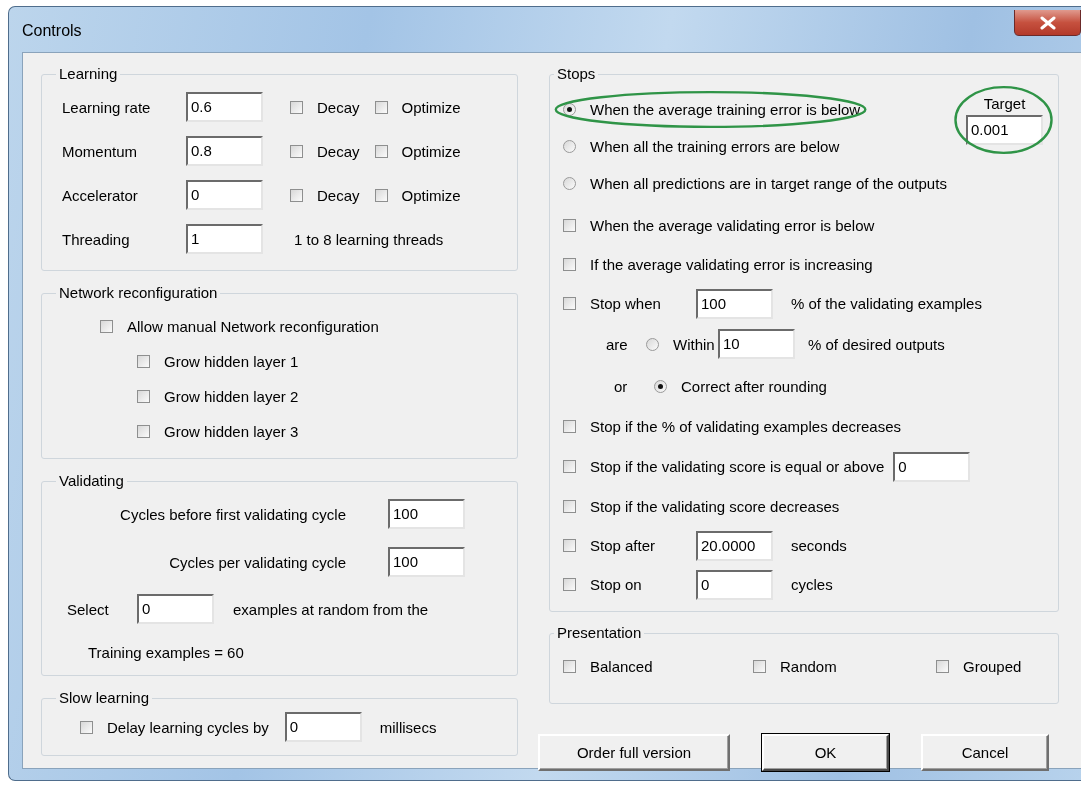 The height and width of the screenshot is (785, 1081). I want to click on close-button, so click(1047, 23).